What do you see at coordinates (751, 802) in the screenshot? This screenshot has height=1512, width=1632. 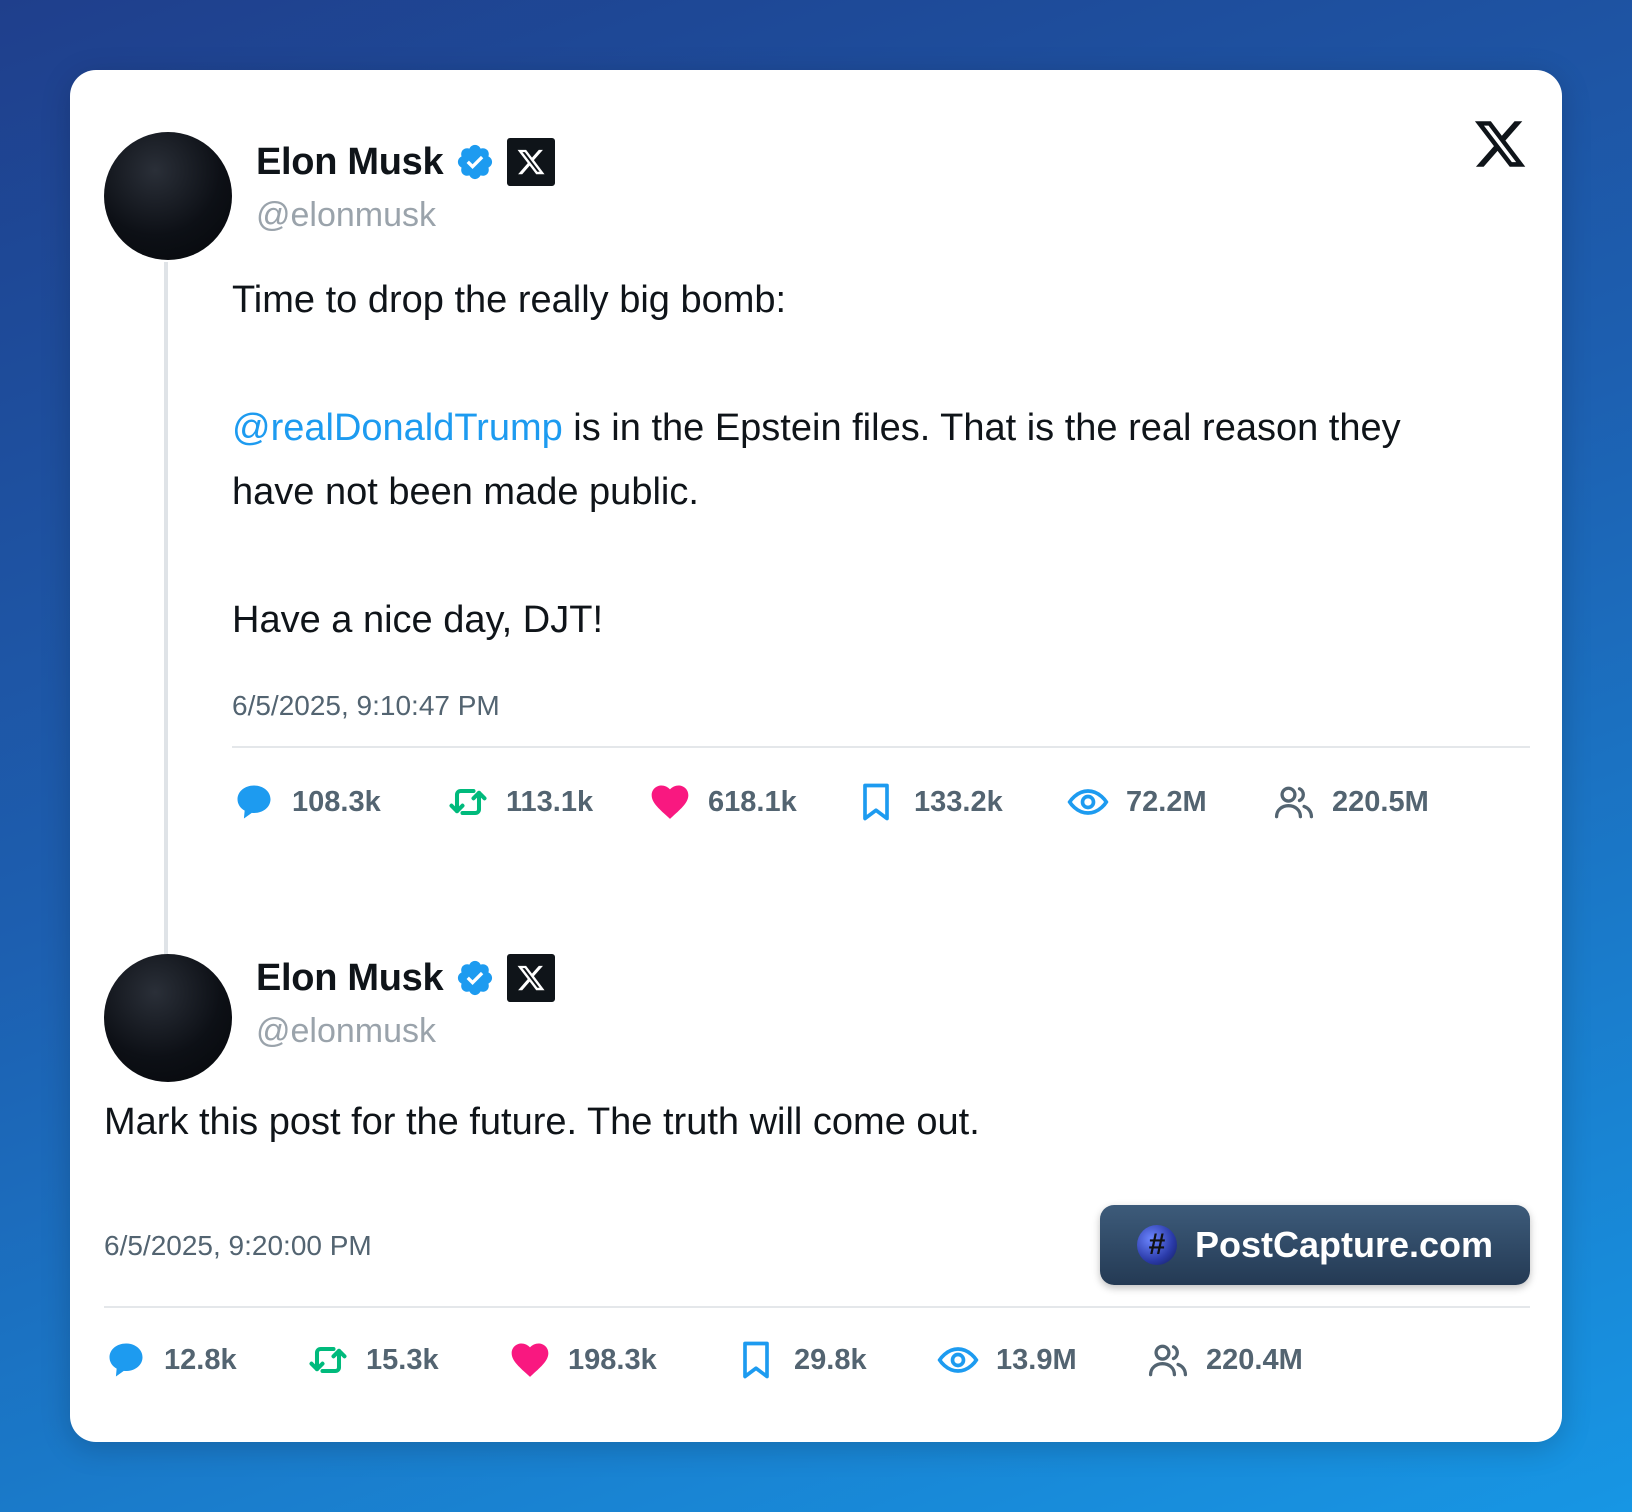 I see `like-stat: 618.1k` at bounding box center [751, 802].